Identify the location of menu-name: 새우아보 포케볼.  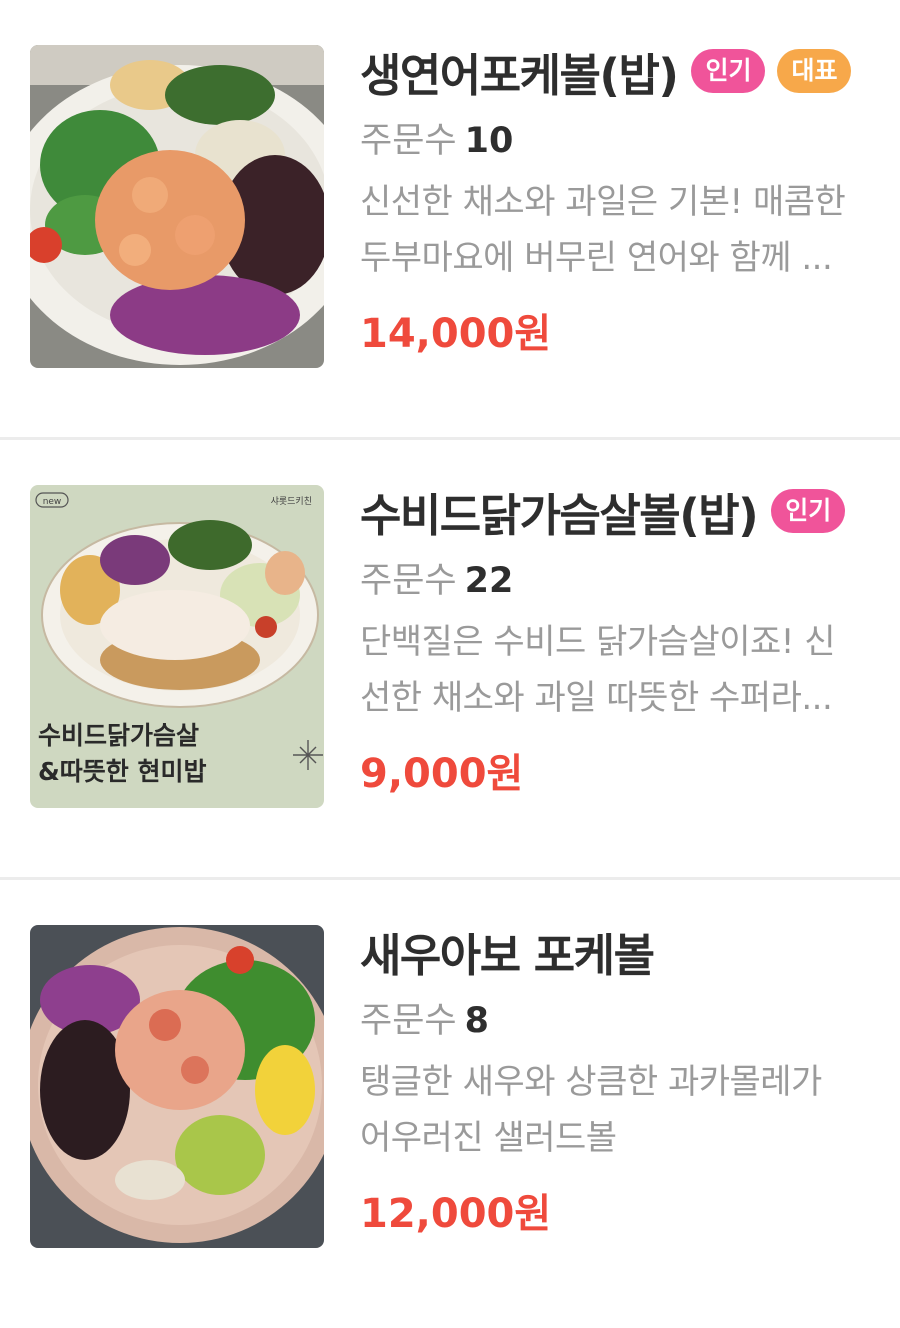
(507, 951).